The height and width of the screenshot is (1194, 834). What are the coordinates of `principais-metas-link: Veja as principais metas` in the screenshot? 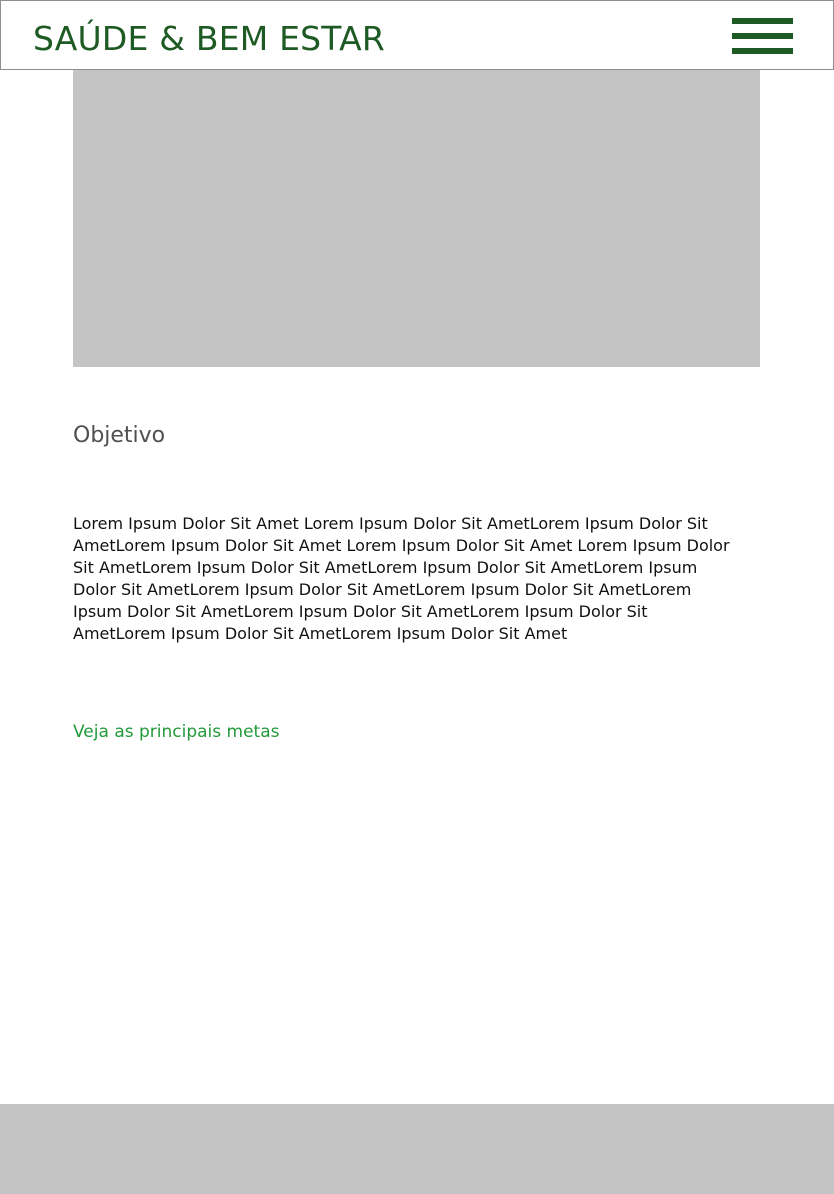 It's located at (176, 732).